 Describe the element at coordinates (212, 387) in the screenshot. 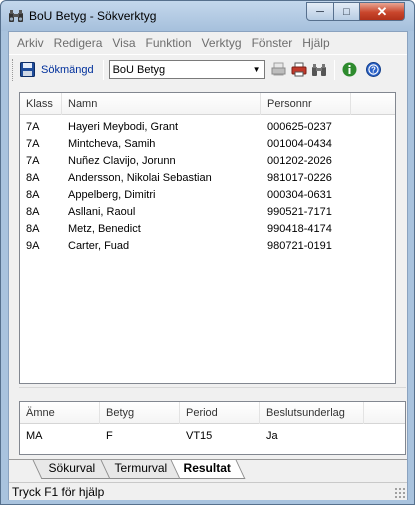

I see `panel-divider` at that location.